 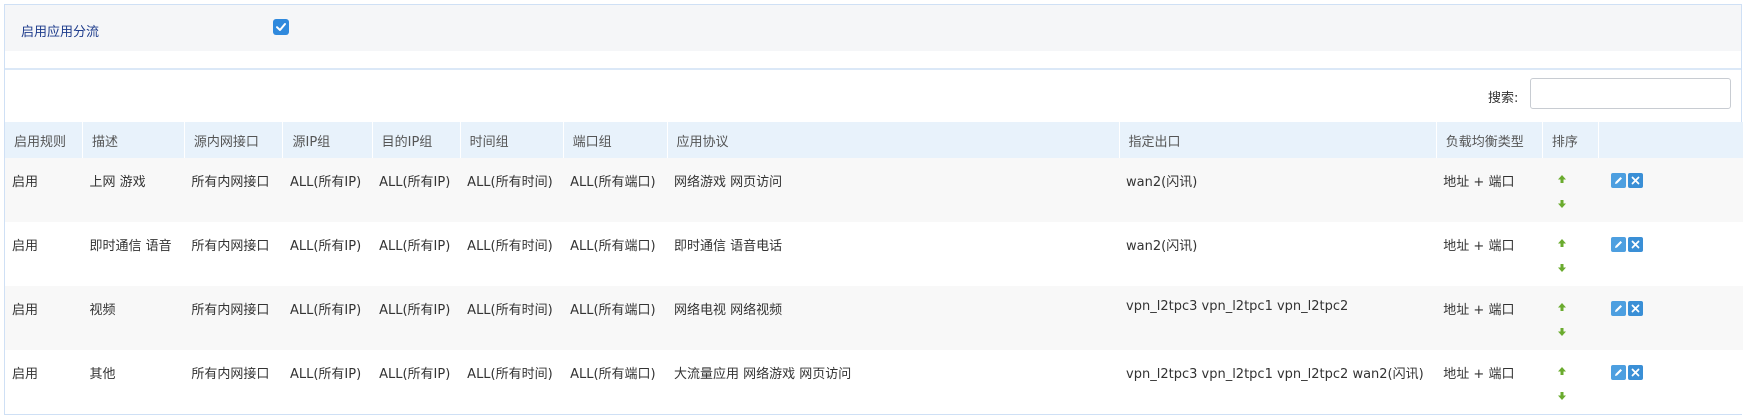 What do you see at coordinates (133, 140) in the screenshot?
I see `col-header-description: 描述` at bounding box center [133, 140].